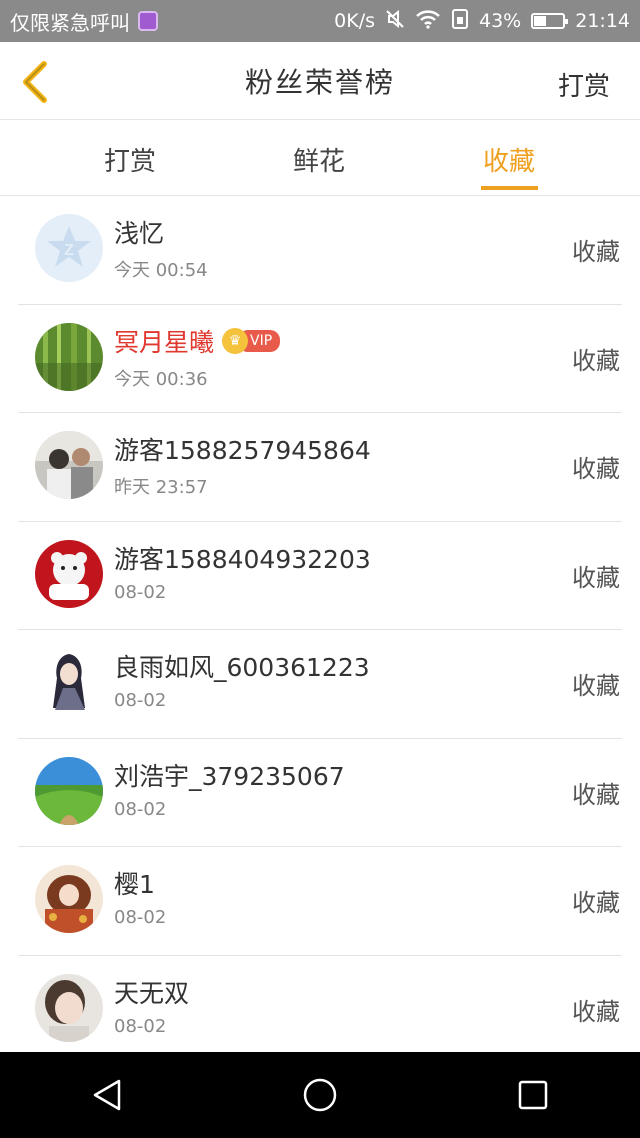  I want to click on gallery-notification-icon, so click(148, 21).